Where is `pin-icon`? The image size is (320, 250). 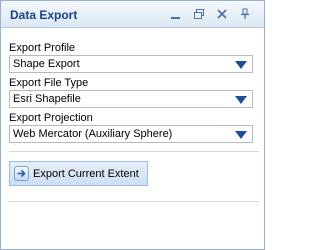 pin-icon is located at coordinates (245, 14).